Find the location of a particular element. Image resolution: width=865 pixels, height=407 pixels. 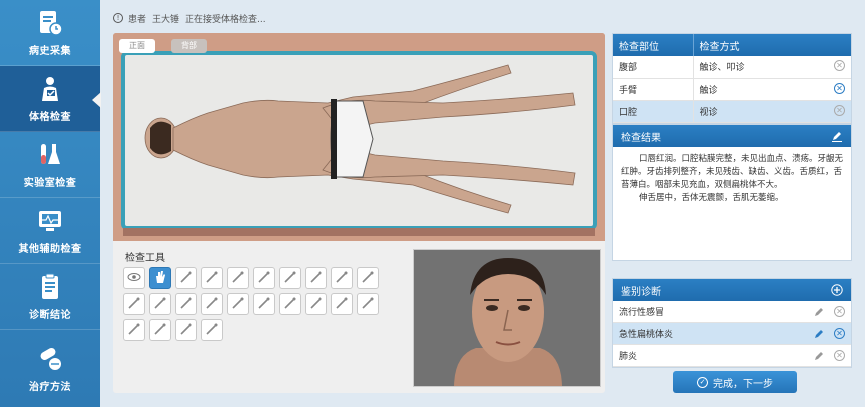

tape-roll-tool-button is located at coordinates (134, 330).